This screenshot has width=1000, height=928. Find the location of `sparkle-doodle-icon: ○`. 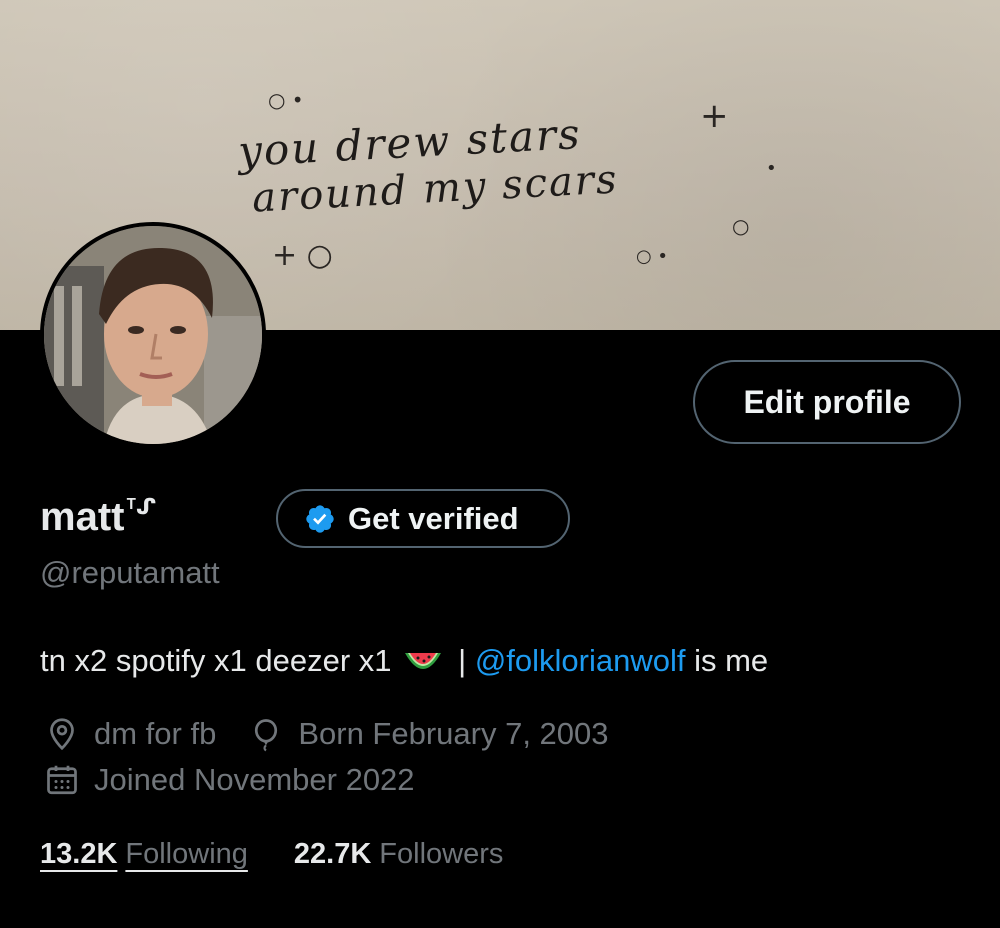

sparkle-doodle-icon: ○ is located at coordinates (741, 226).